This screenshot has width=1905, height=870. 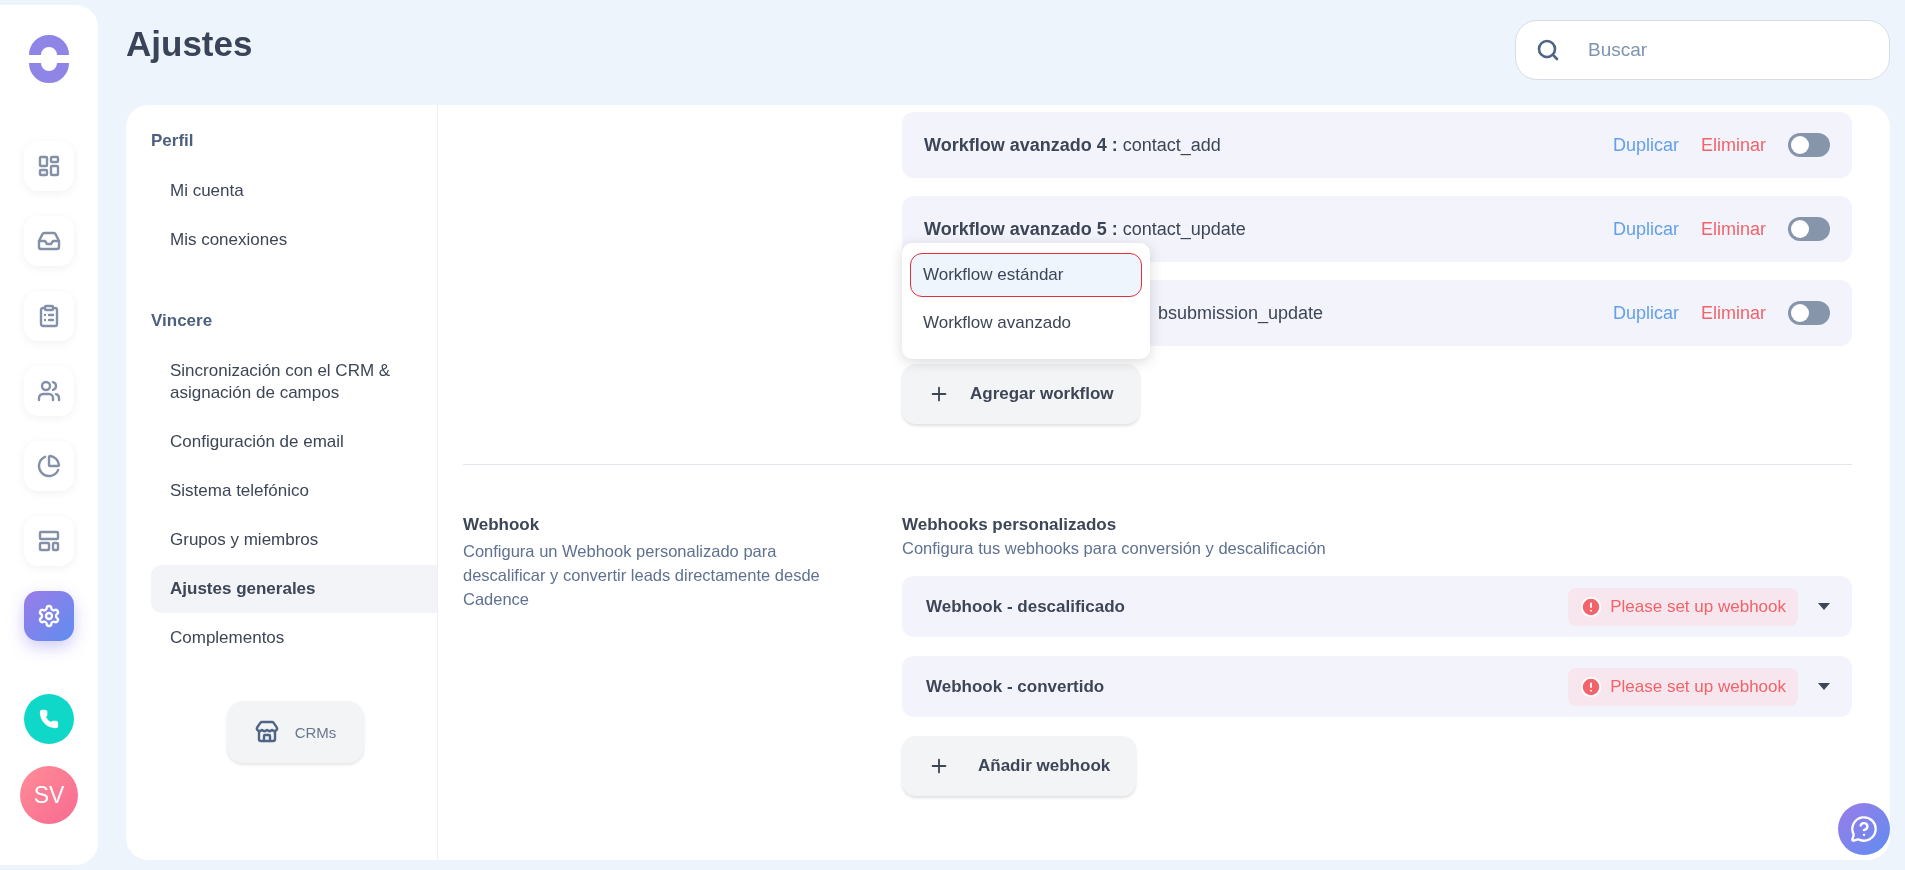 I want to click on menu-item: Workflow avanzado, so click(x=1026, y=323).